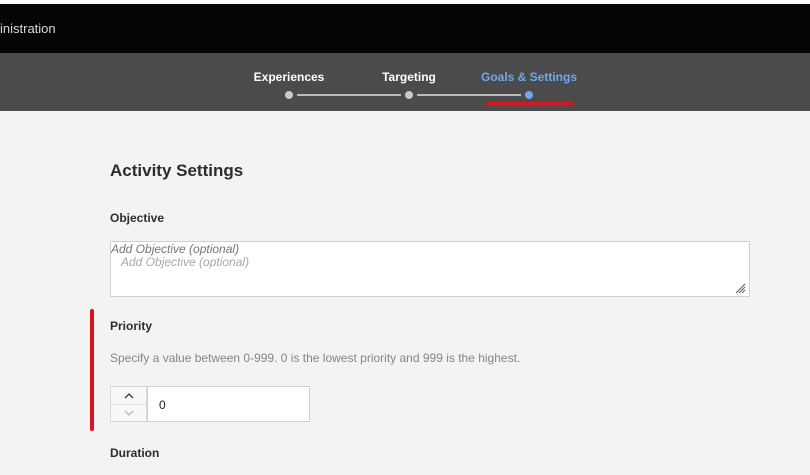 This screenshot has height=475, width=810. What do you see at coordinates (289, 77) in the screenshot?
I see `step-experiences: Experiences` at bounding box center [289, 77].